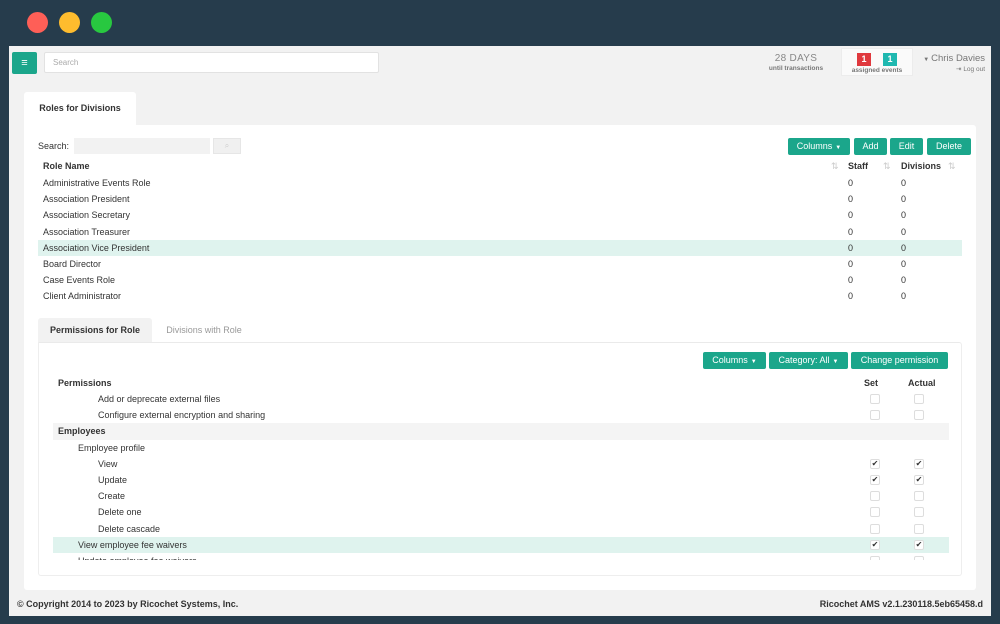 The width and height of the screenshot is (1000, 624). I want to click on permission-row: View ✔ ✔, so click(501, 464).